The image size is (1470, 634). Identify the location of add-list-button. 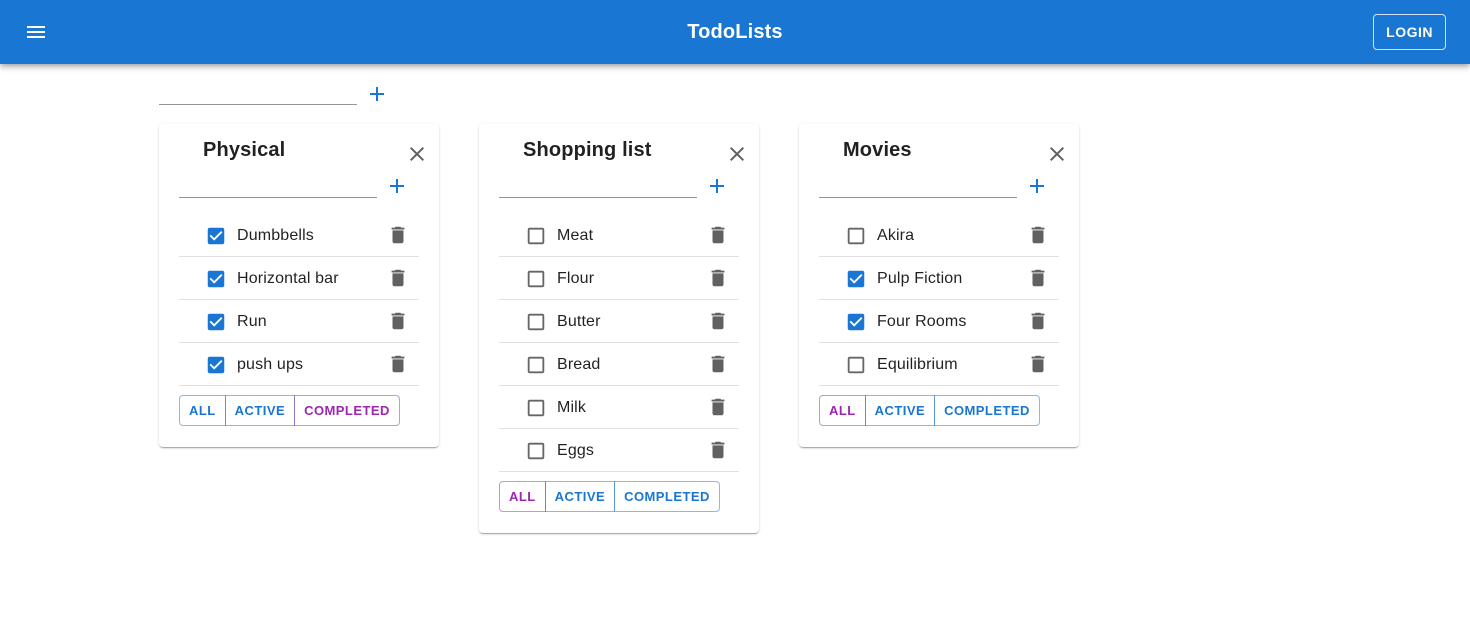
(377, 94).